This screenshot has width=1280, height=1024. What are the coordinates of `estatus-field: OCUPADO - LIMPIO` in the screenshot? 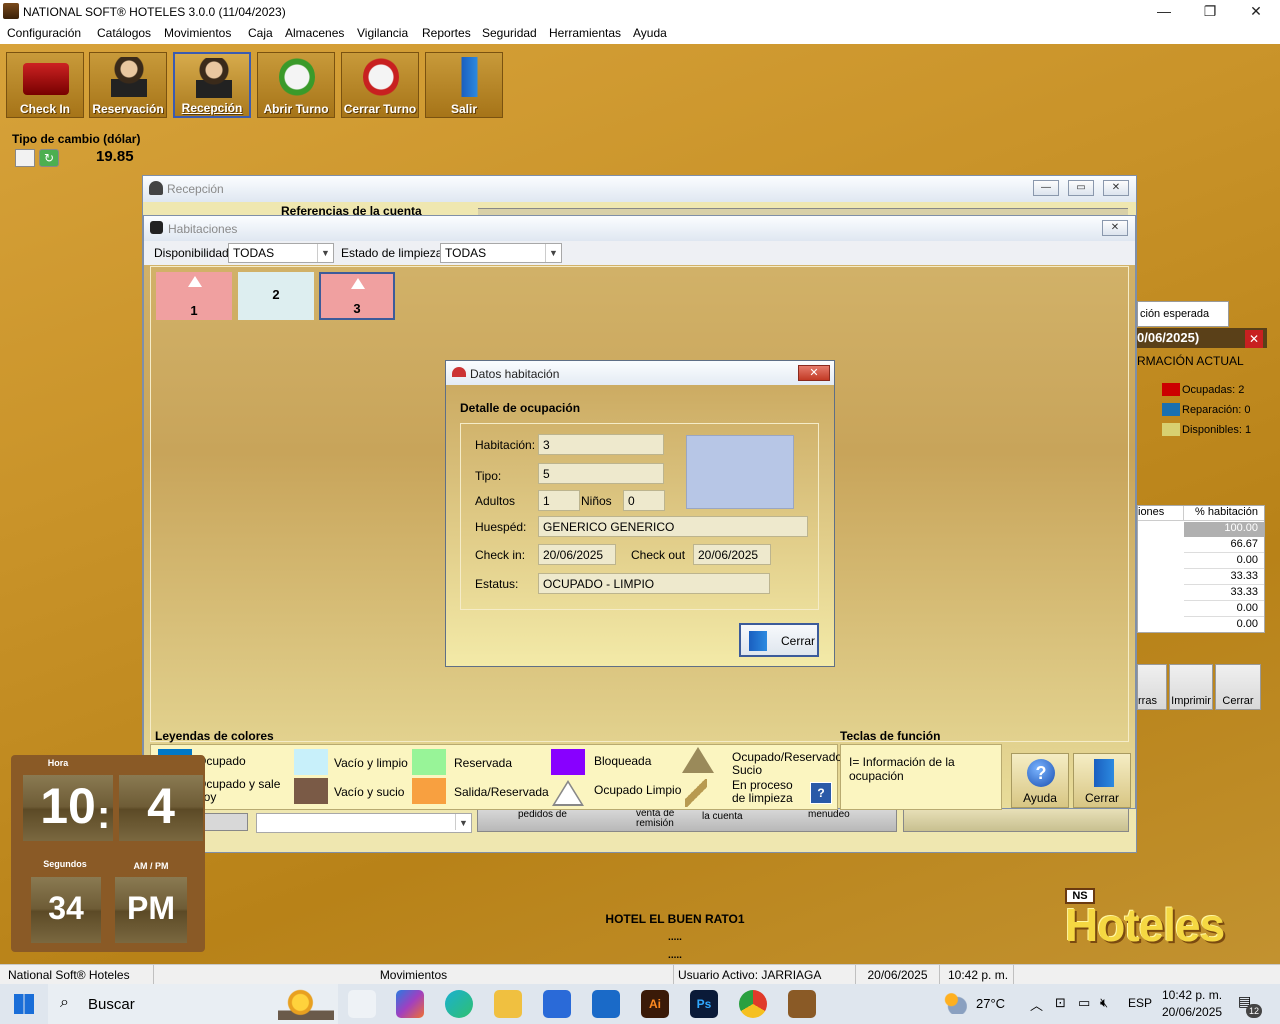 It's located at (654, 583).